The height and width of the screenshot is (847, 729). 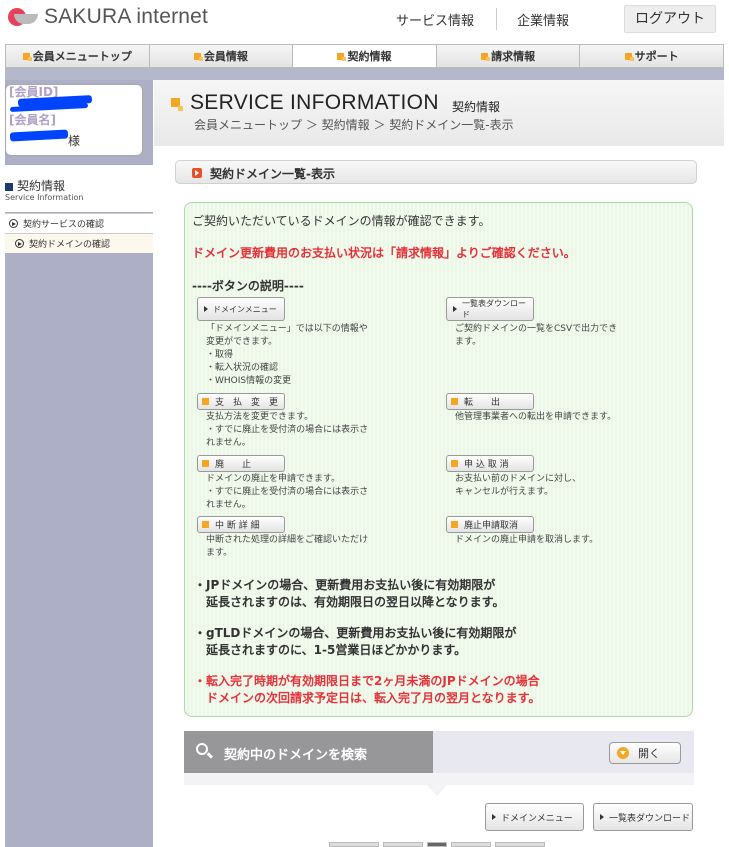 What do you see at coordinates (490, 401) in the screenshot?
I see `transfer-out-button-sample: 転 出` at bounding box center [490, 401].